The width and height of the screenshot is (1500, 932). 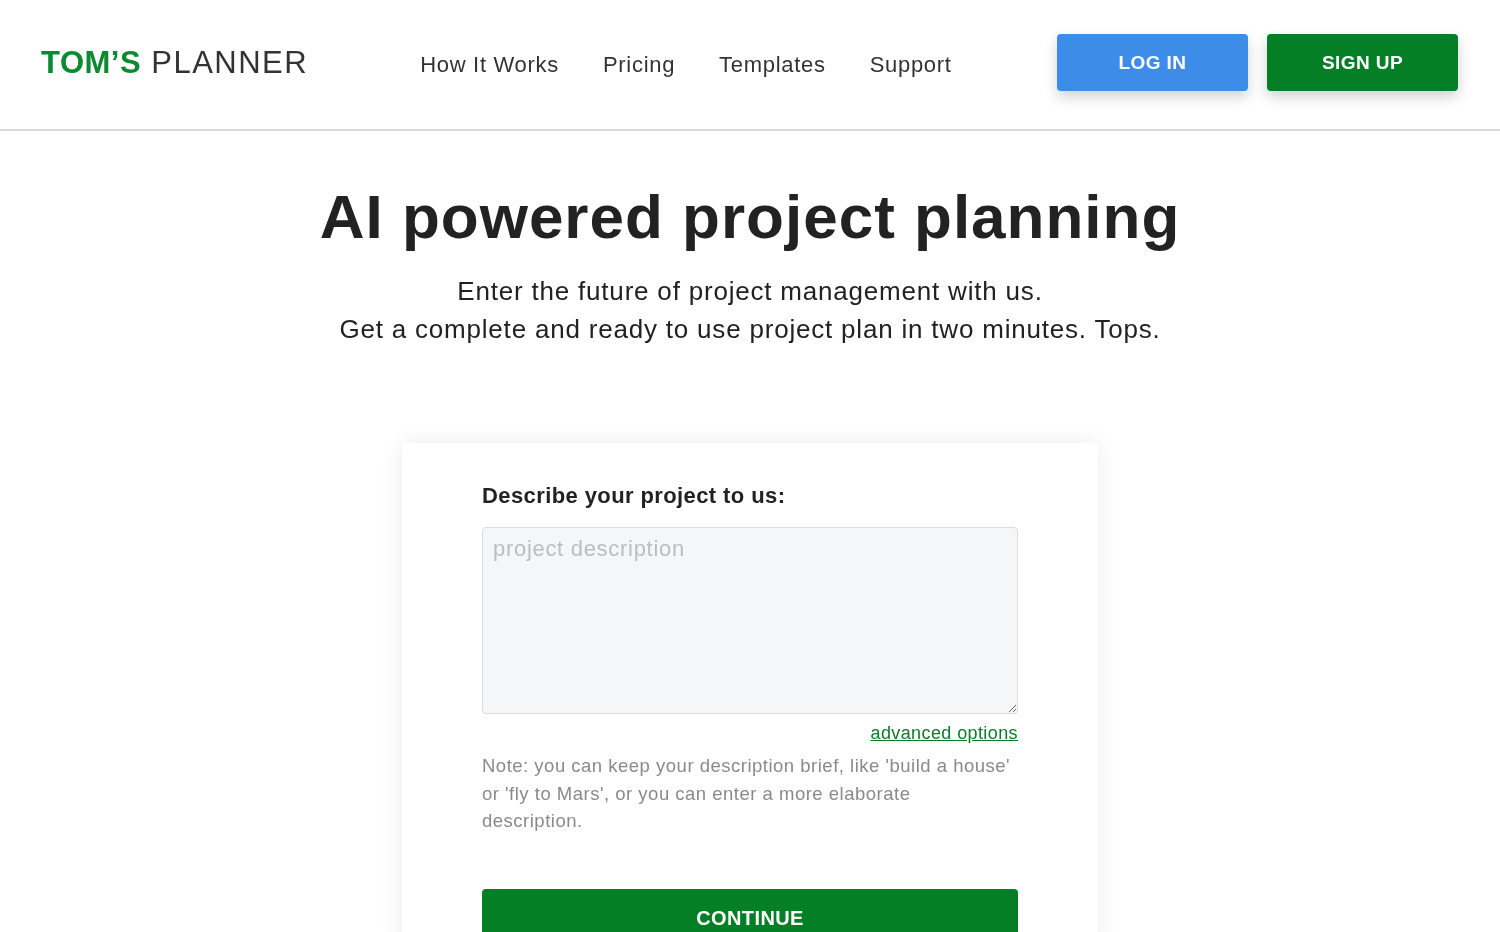 I want to click on note-text: Note: you can keep your description brief, like 'build a house' or 'fly to Mars', or you can enter a more elaborate description., so click(x=747, y=793).